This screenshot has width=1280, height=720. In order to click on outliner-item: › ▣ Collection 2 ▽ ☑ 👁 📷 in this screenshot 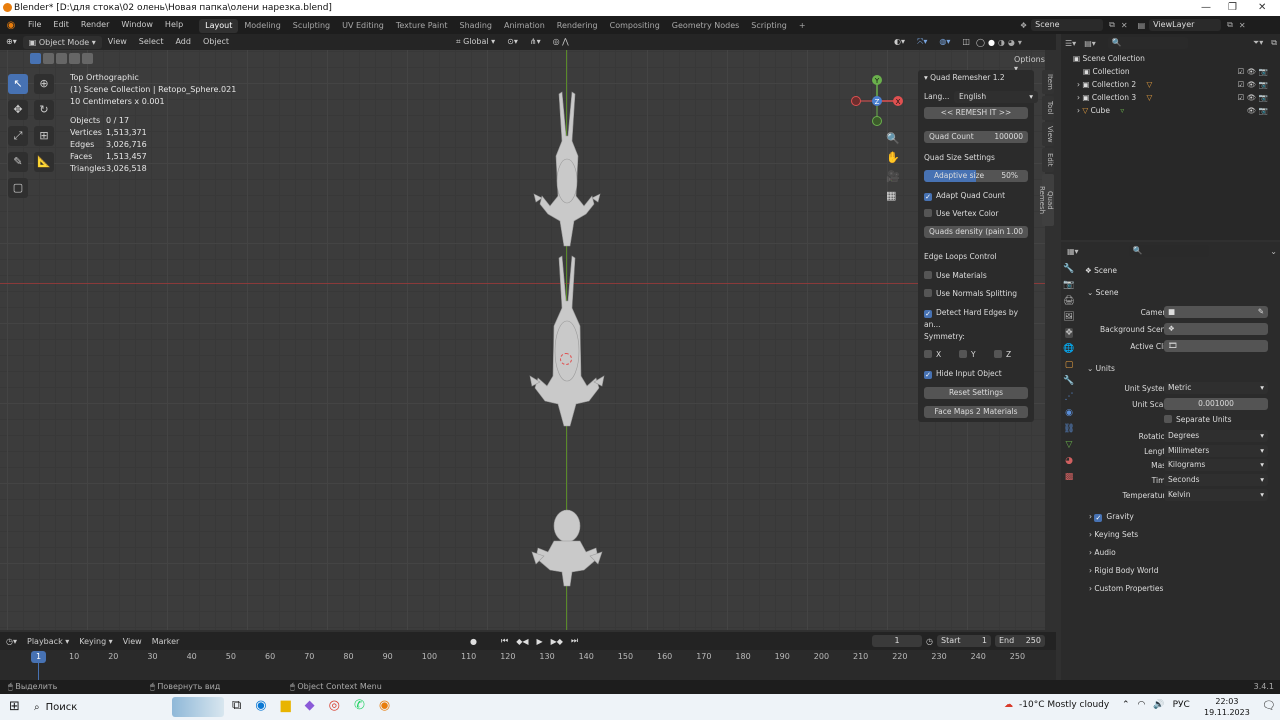, I will do `click(1170, 84)`.